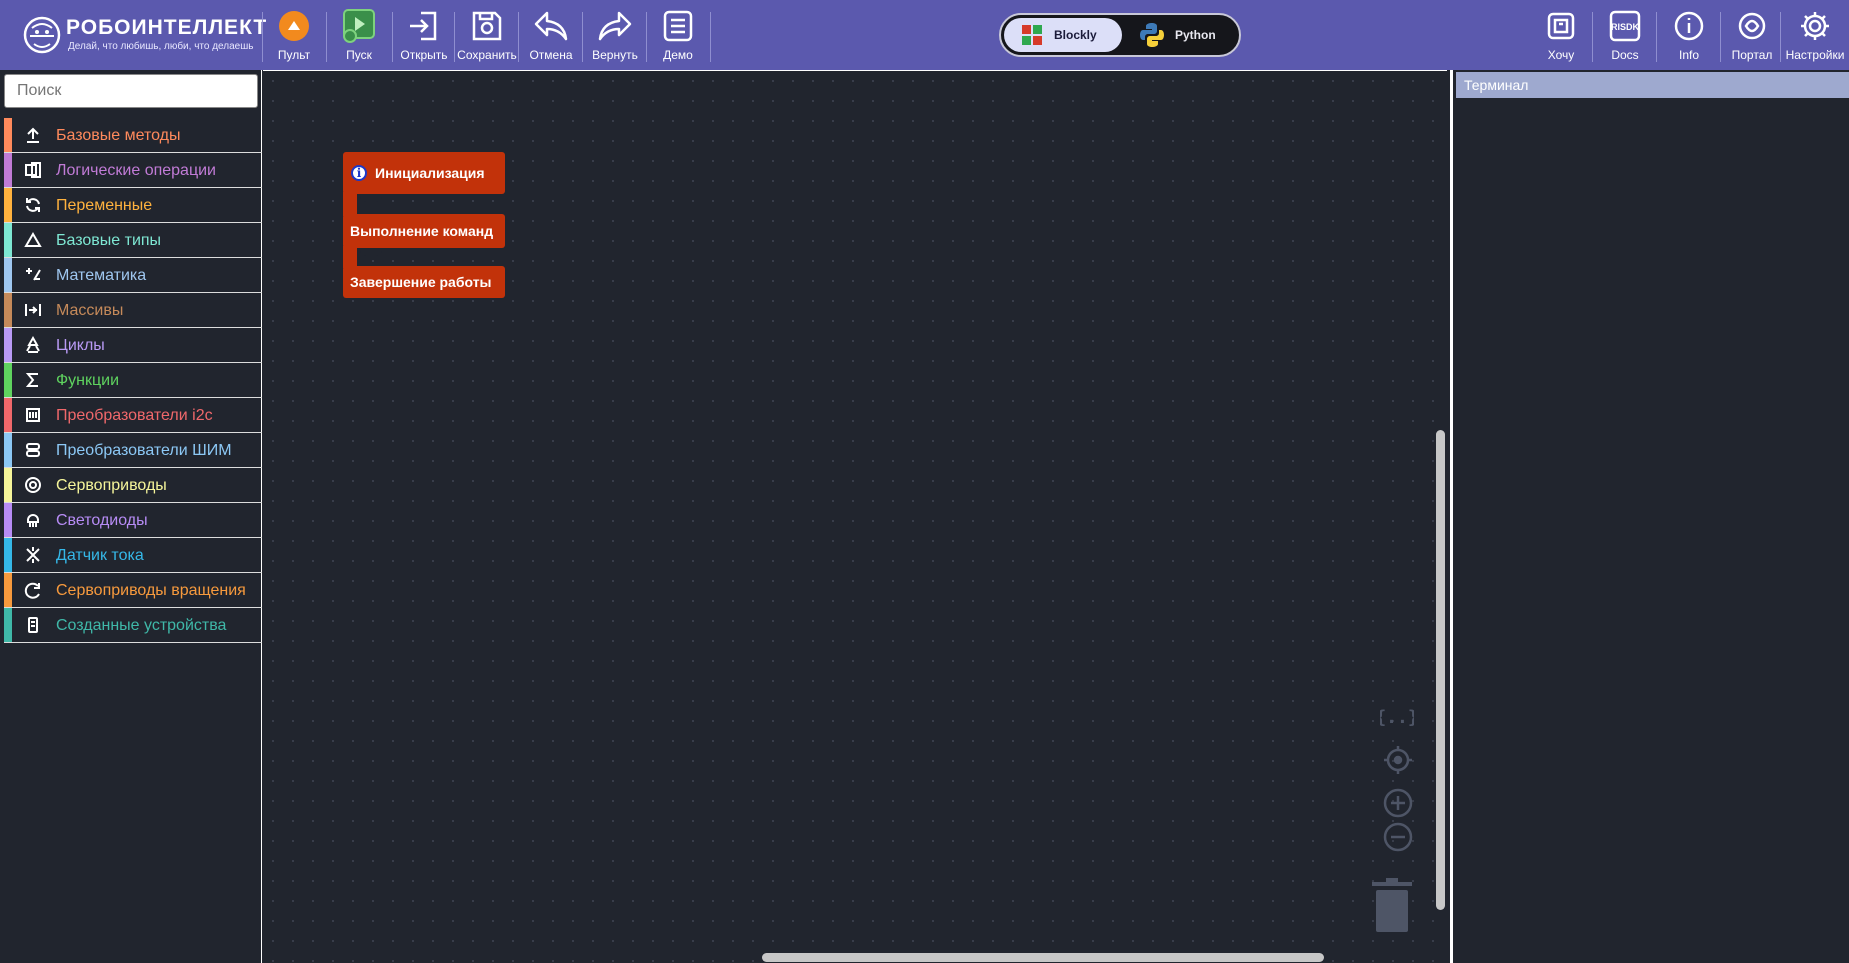 This screenshot has height=963, width=1849. Describe the element at coordinates (487, 35) in the screenshot. I see `save-button: Сохранить` at that location.